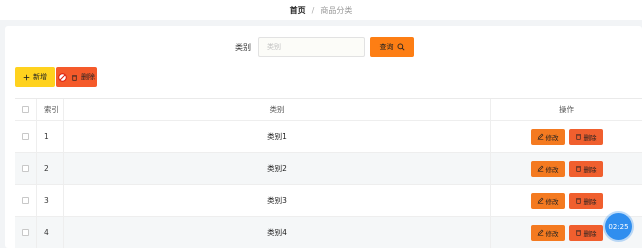  I want to click on row-category-text: 类别4, so click(277, 232).